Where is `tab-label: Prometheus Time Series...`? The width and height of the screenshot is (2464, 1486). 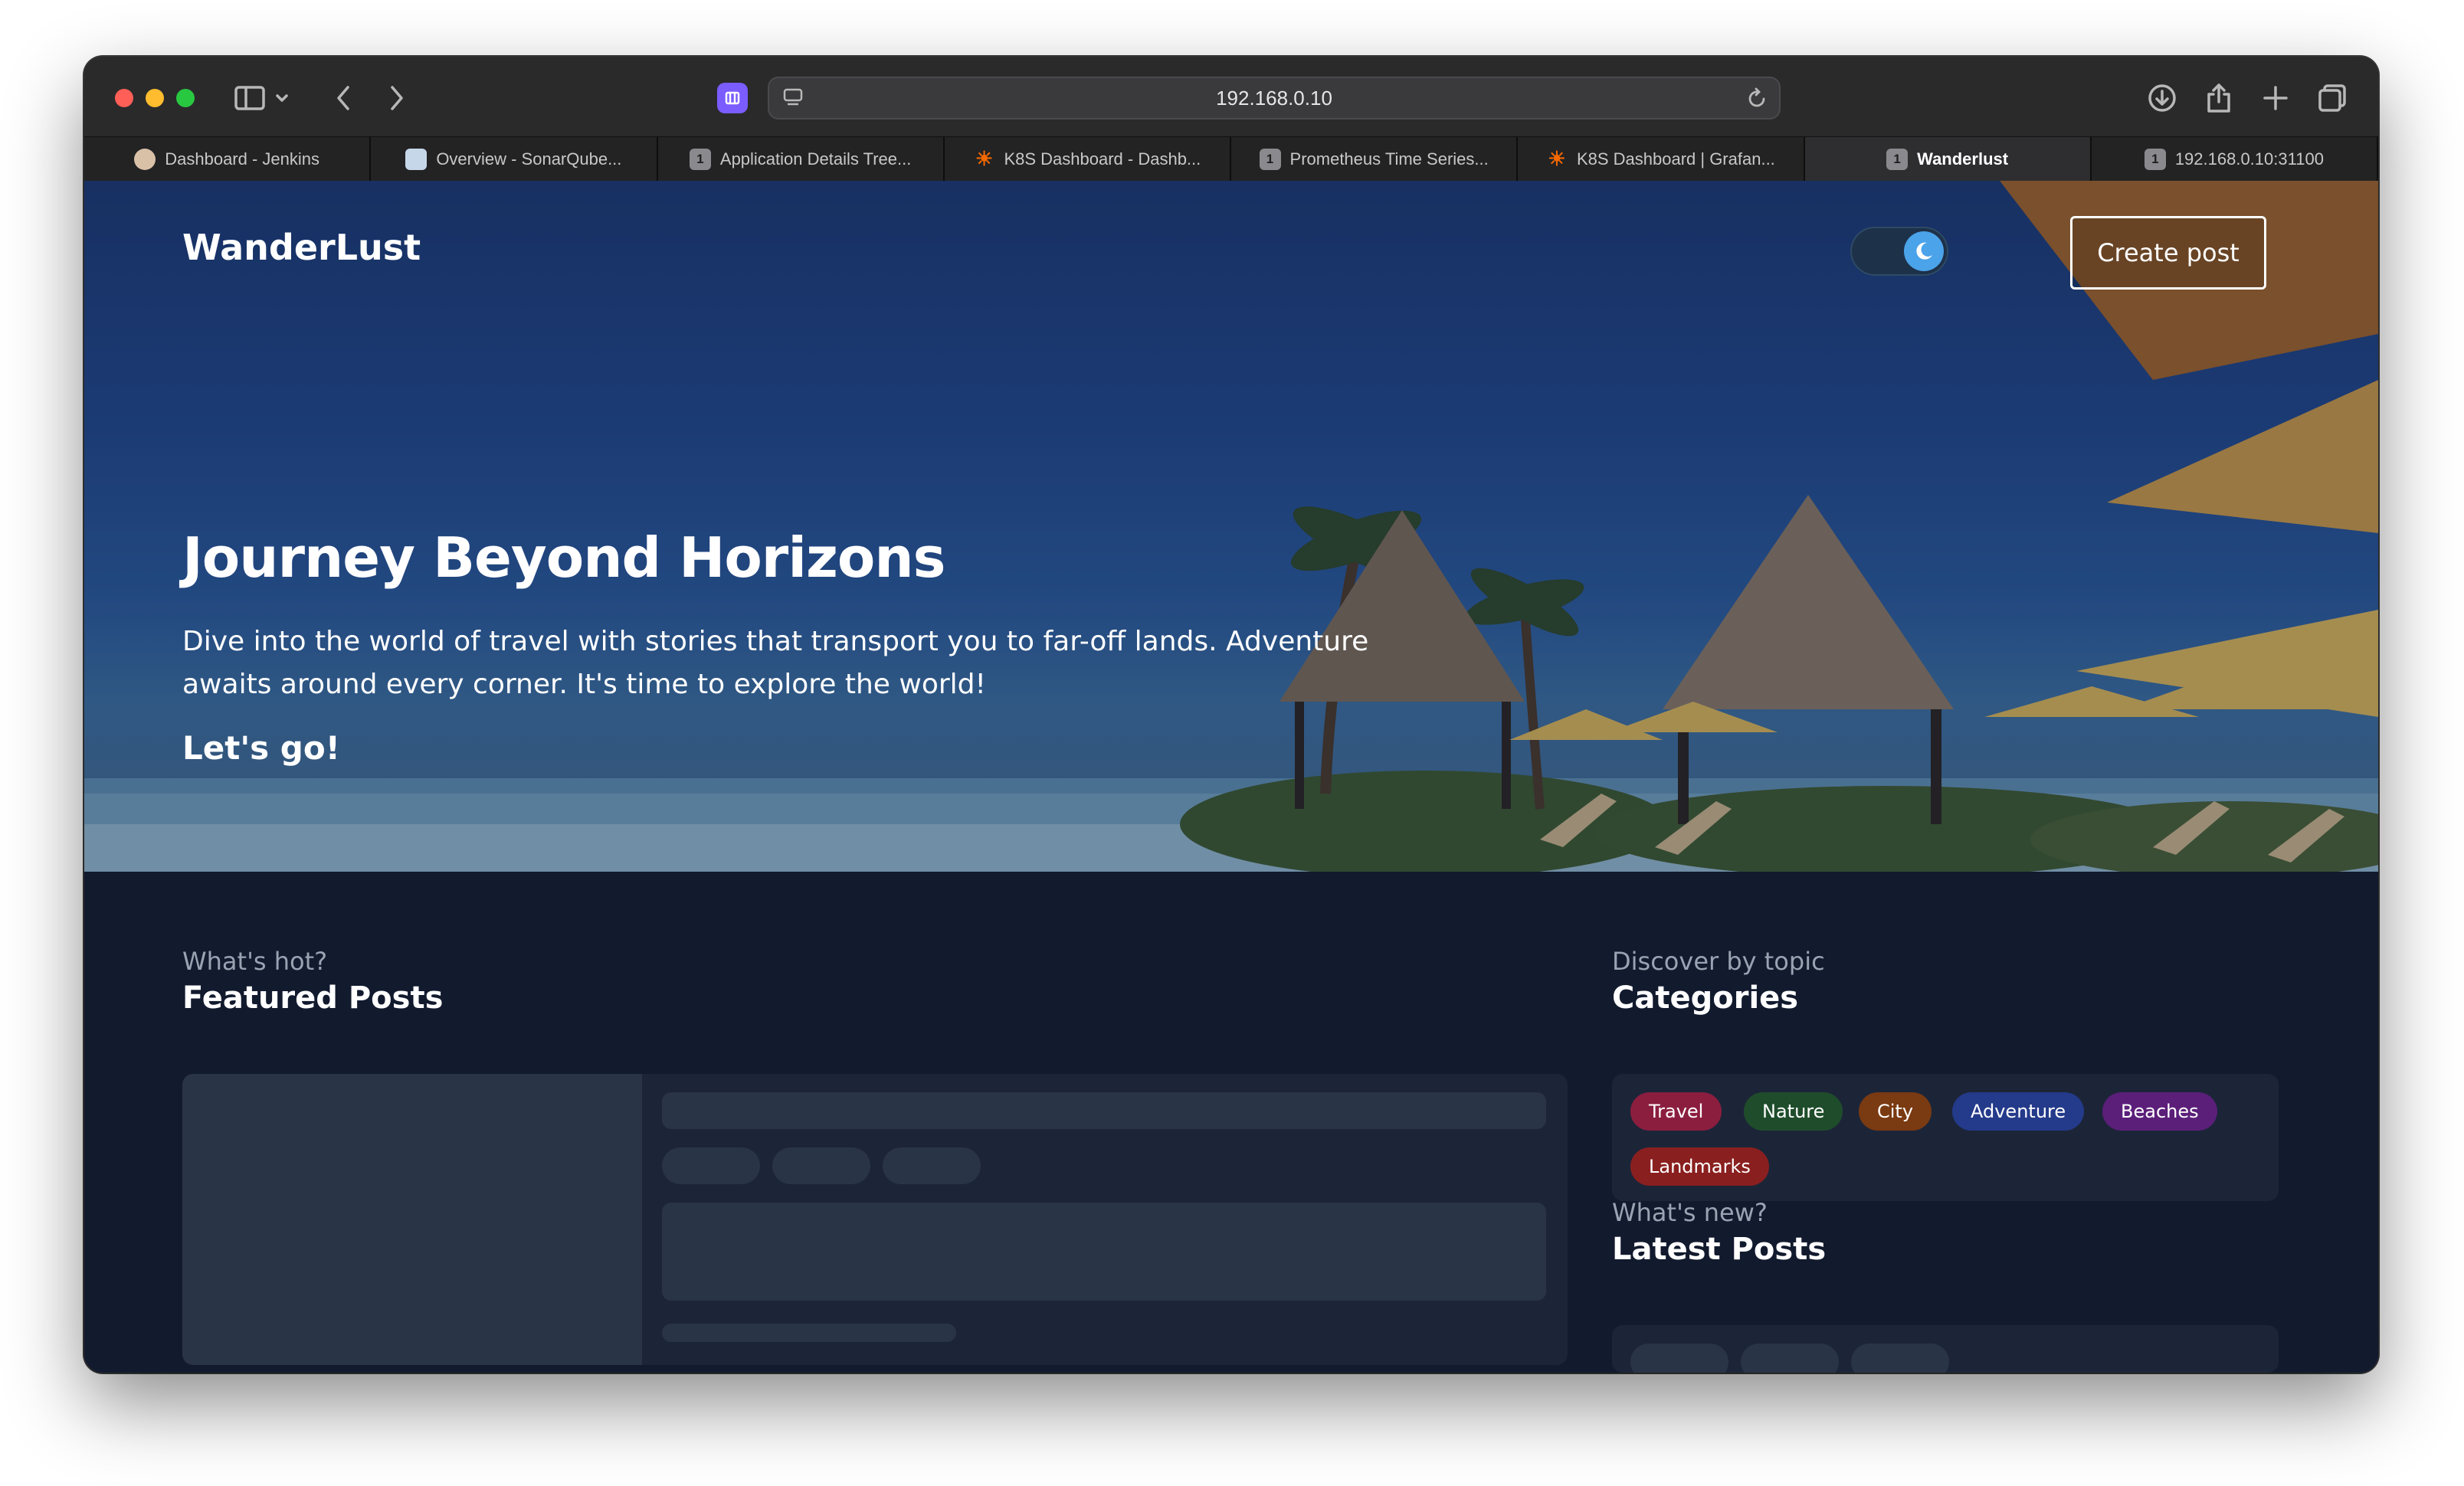 tab-label: Prometheus Time Series... is located at coordinates (1389, 159).